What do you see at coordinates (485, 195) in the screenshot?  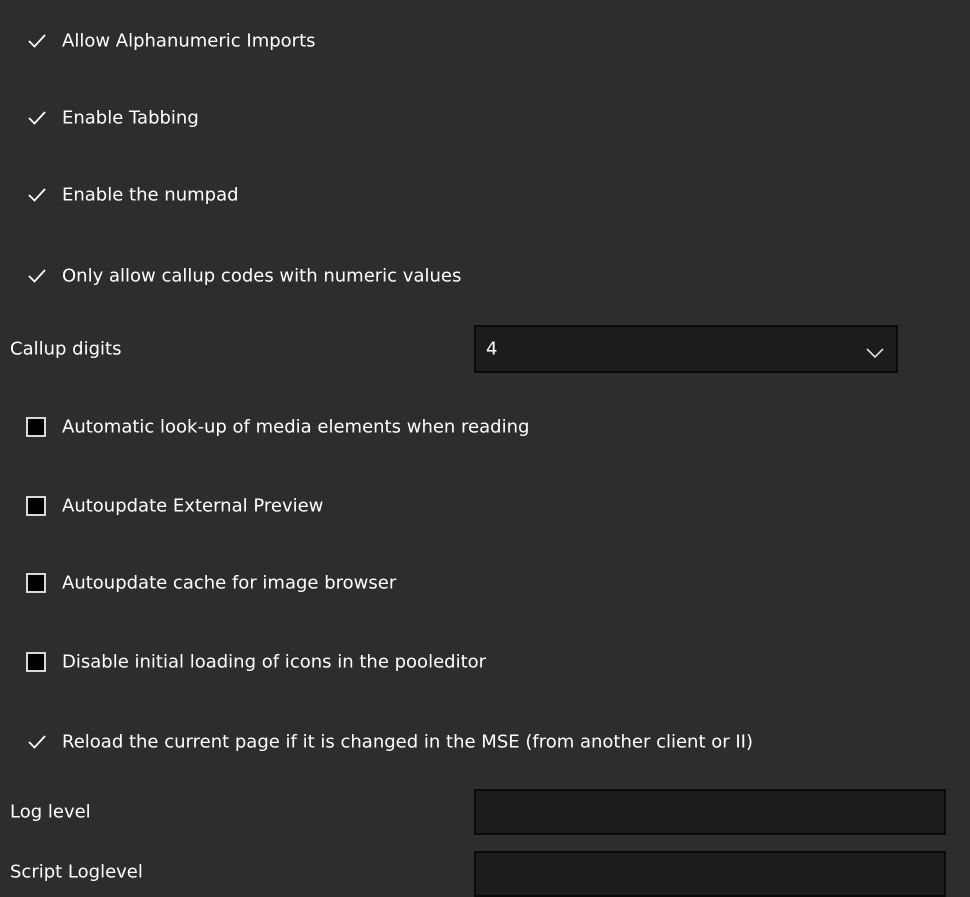 I see `option-enable-numpad: Enable the numpad` at bounding box center [485, 195].